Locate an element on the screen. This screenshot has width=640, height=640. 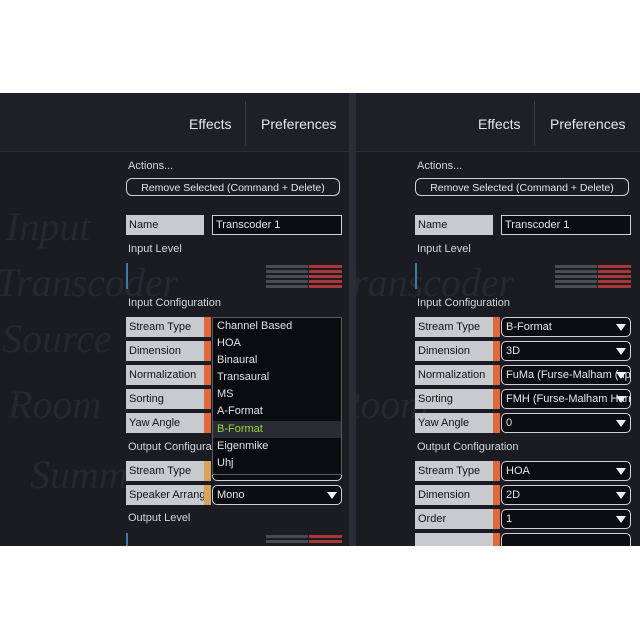
normalization-value: FuMa (Furse-Malham (upto is located at coordinates (568, 375).